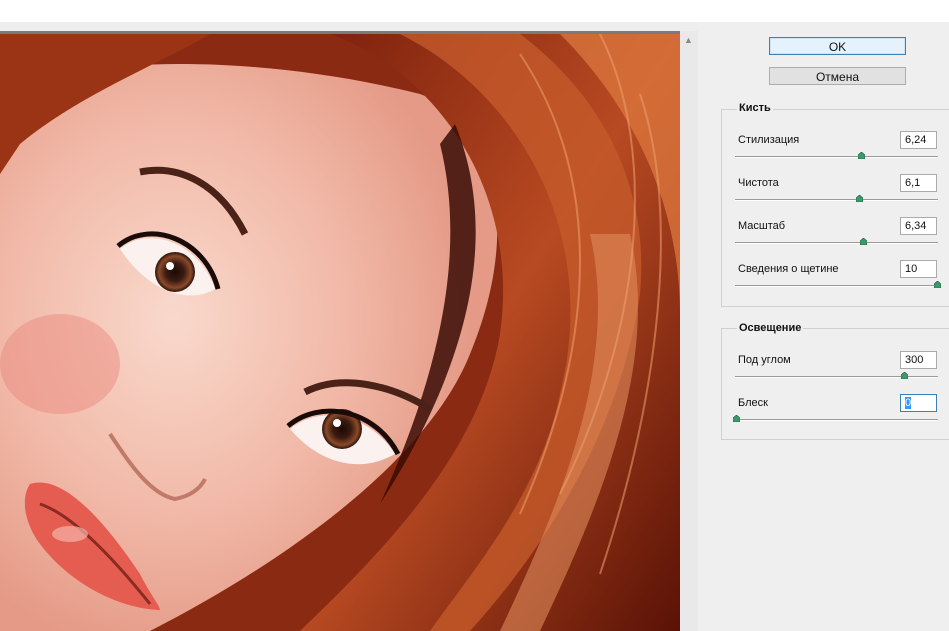 This screenshot has width=949, height=631. What do you see at coordinates (764, 360) in the screenshot?
I see `angle-label: Под углом` at bounding box center [764, 360].